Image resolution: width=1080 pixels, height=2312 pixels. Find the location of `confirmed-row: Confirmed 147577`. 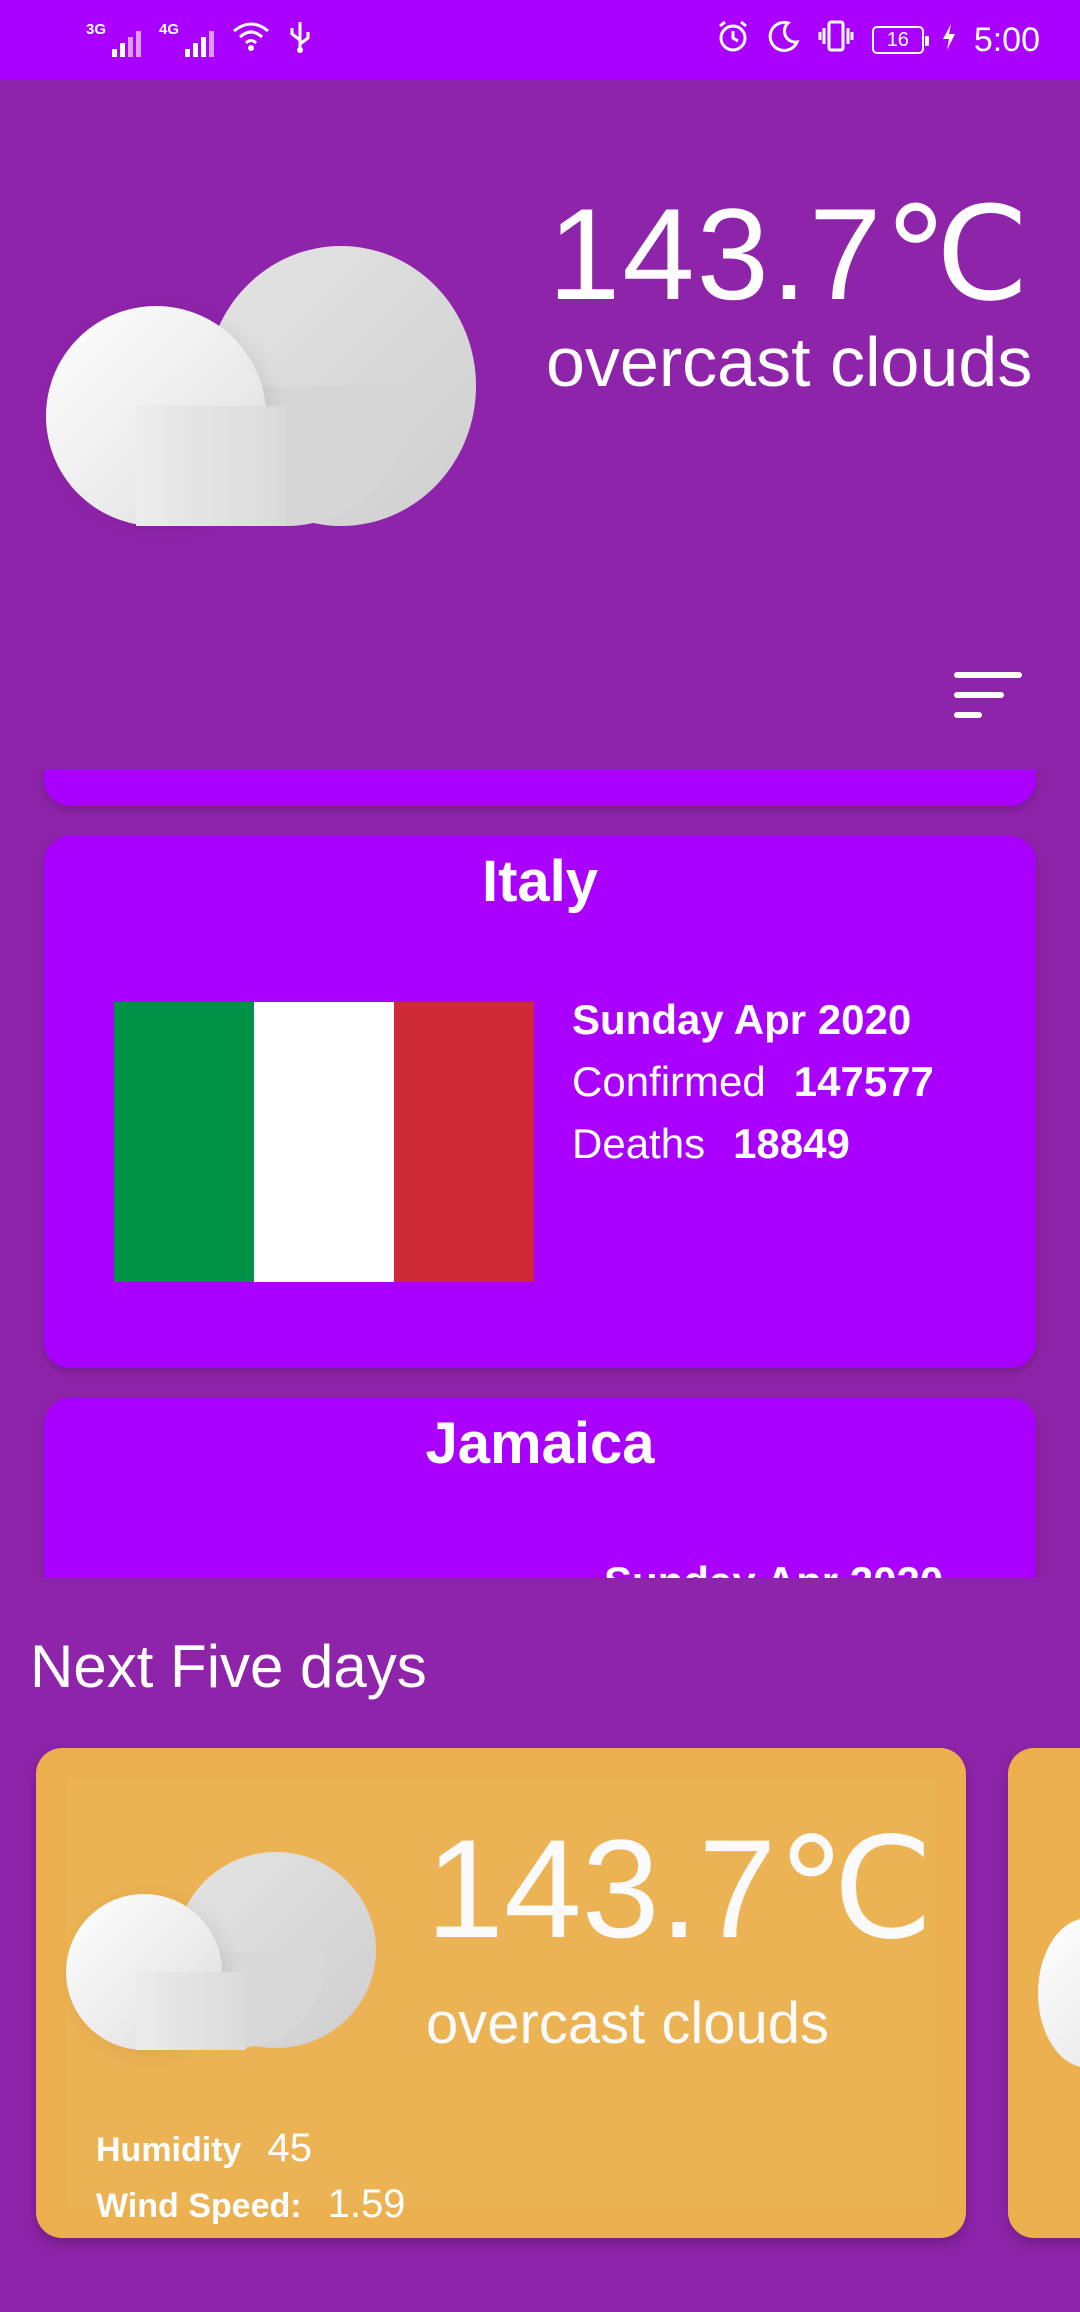

confirmed-row: Confirmed 147577 is located at coordinates (753, 1082).